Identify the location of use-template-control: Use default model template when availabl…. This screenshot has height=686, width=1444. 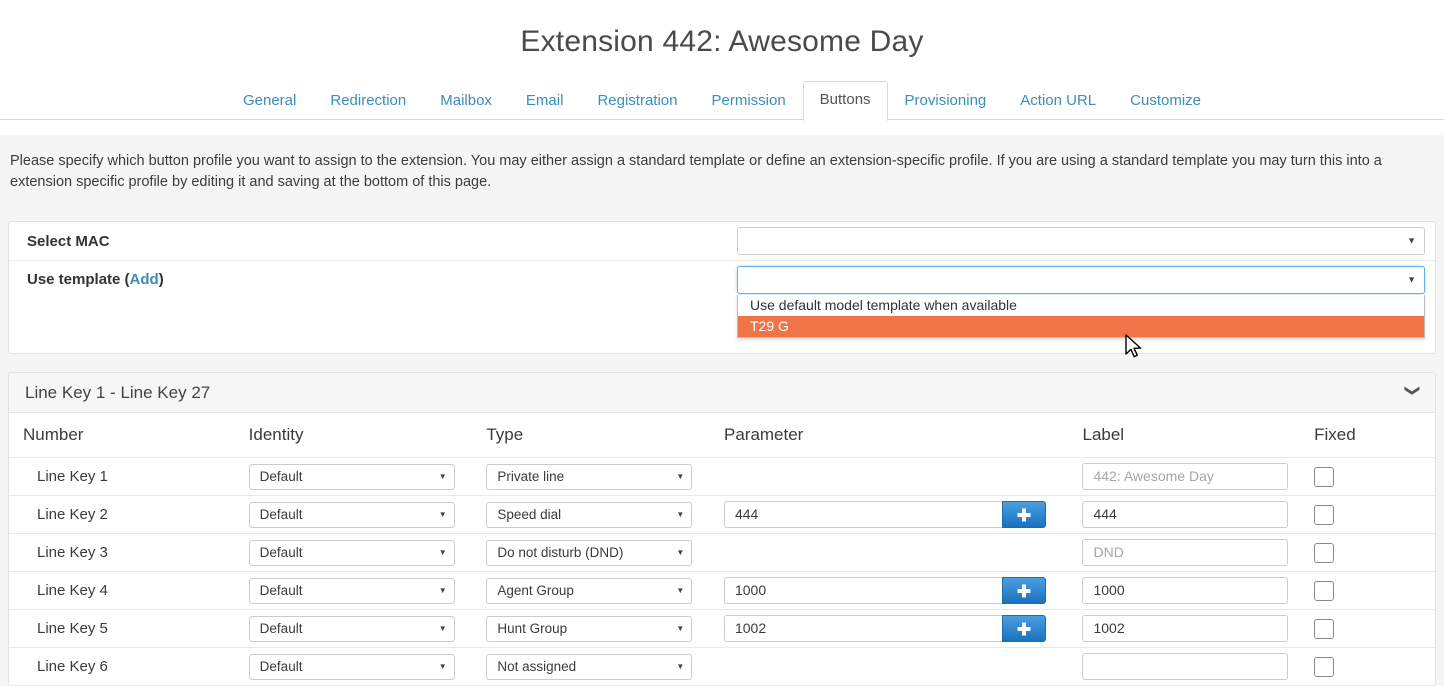
(1081, 301).